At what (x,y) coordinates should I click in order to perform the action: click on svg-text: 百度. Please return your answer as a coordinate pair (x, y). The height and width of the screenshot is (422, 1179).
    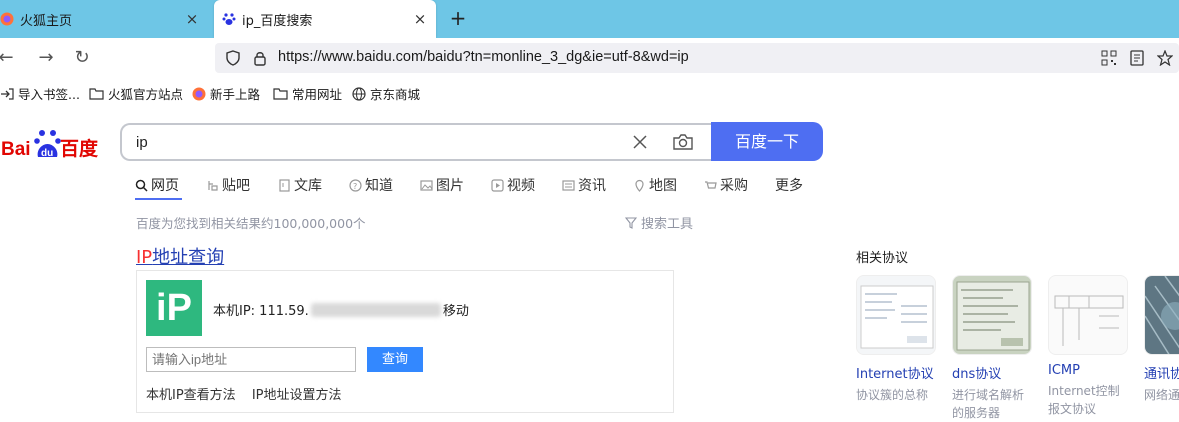
    Looking at the image, I should click on (79, 148).